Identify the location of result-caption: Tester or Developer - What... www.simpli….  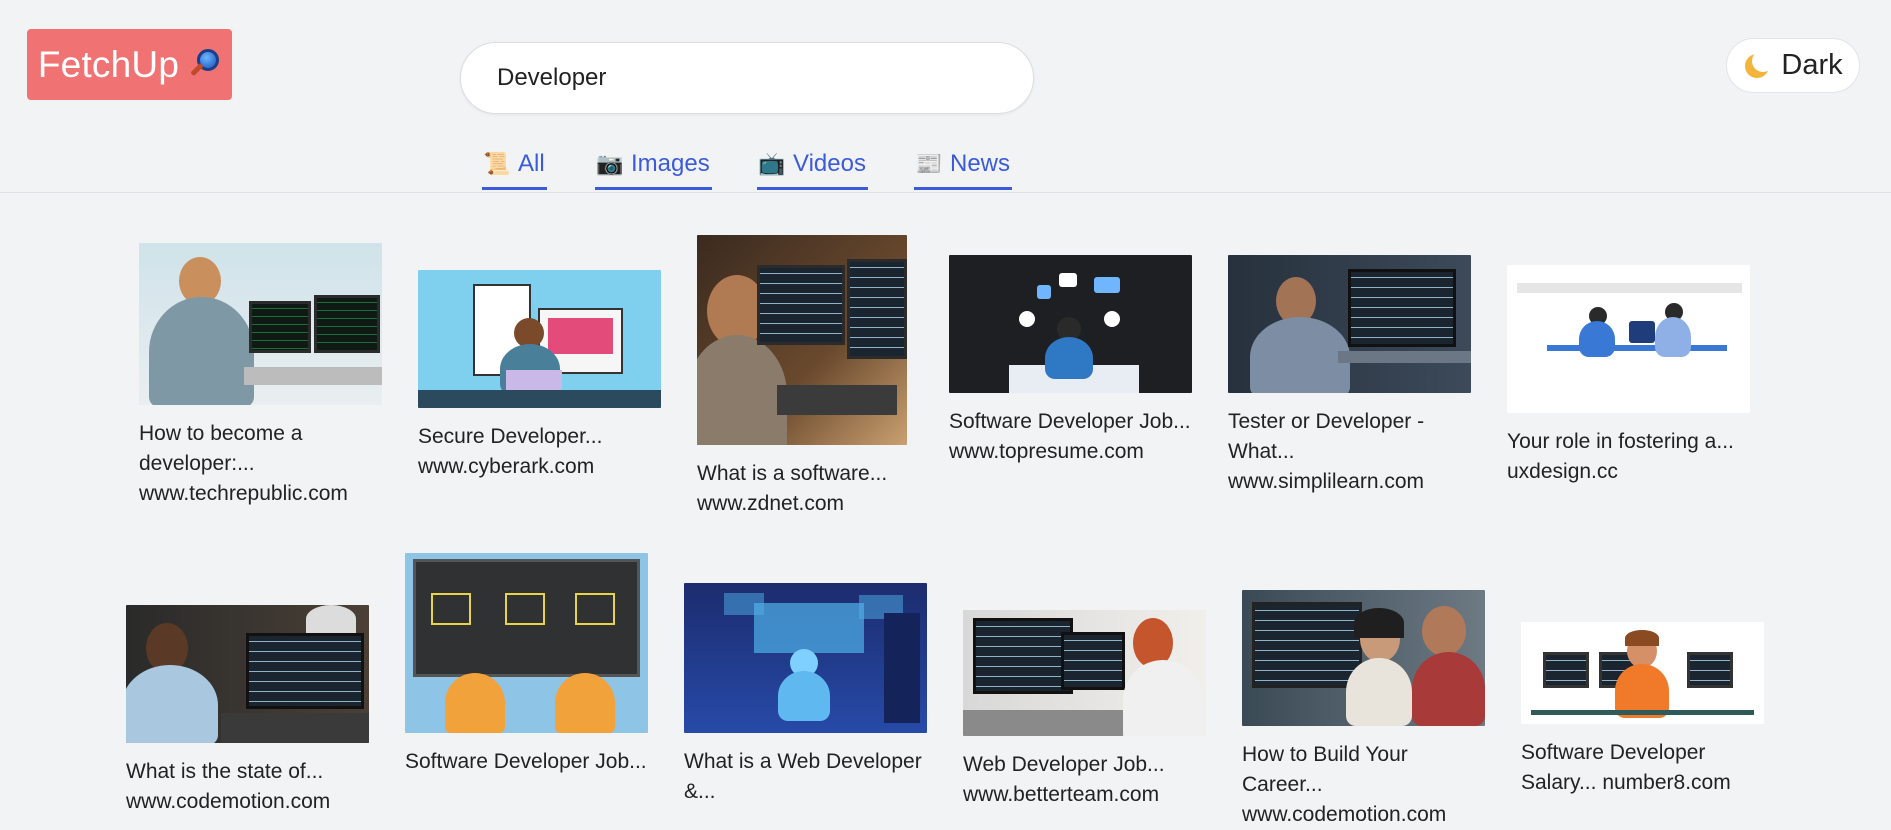
(1349, 452).